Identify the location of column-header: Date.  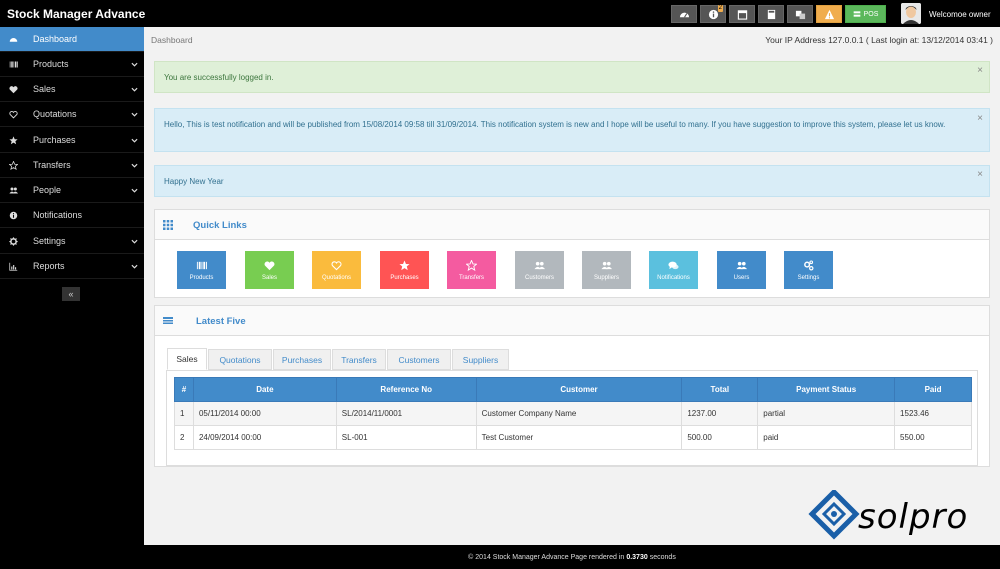
(264, 389).